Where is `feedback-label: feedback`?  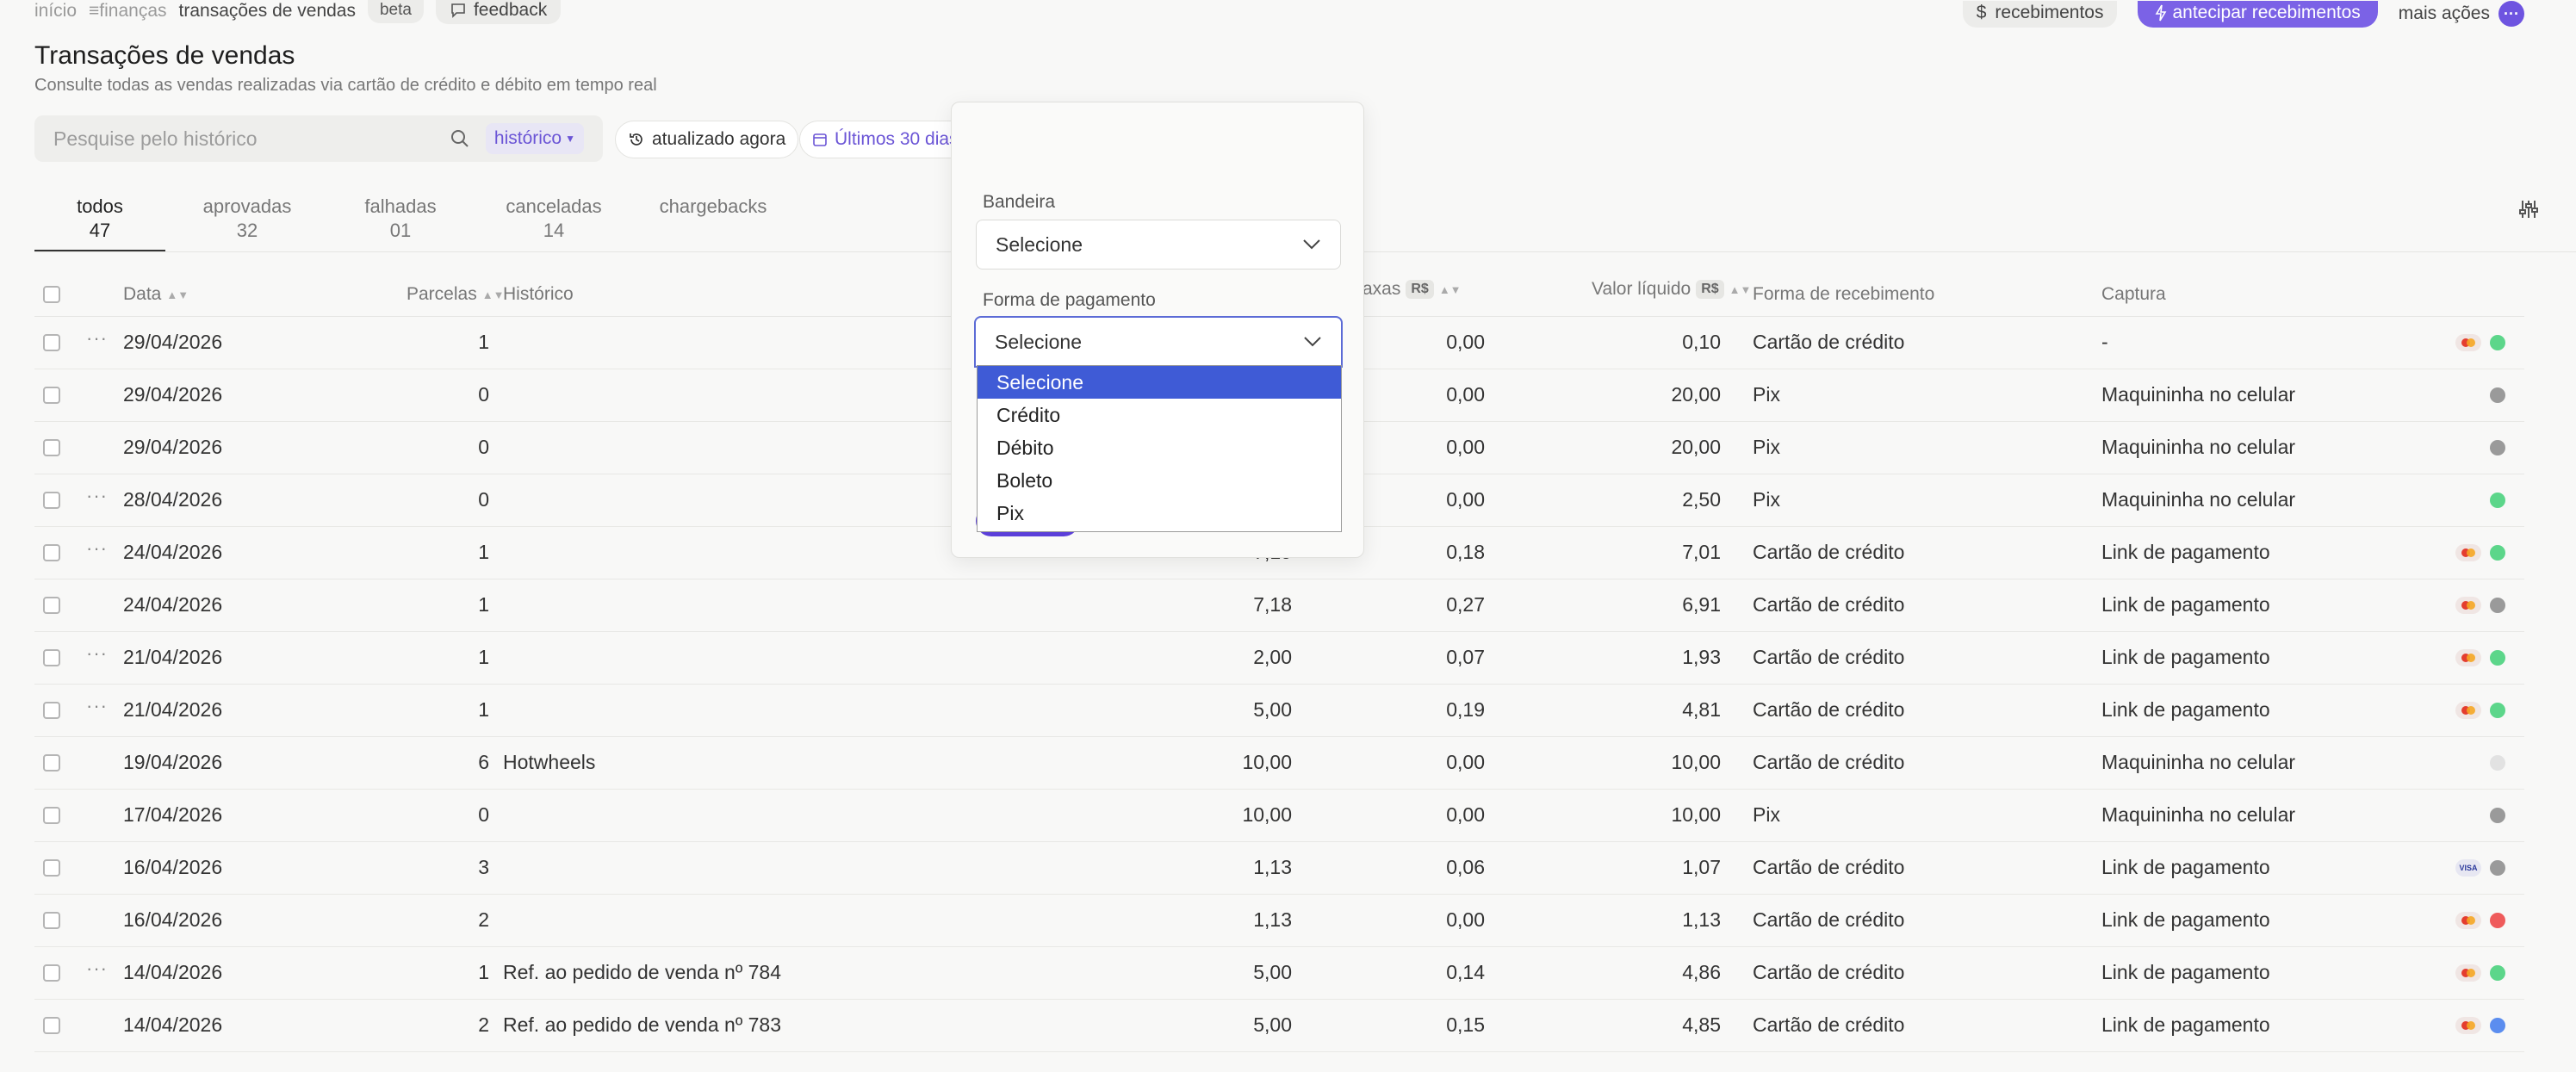
feedback-label: feedback is located at coordinates (511, 10).